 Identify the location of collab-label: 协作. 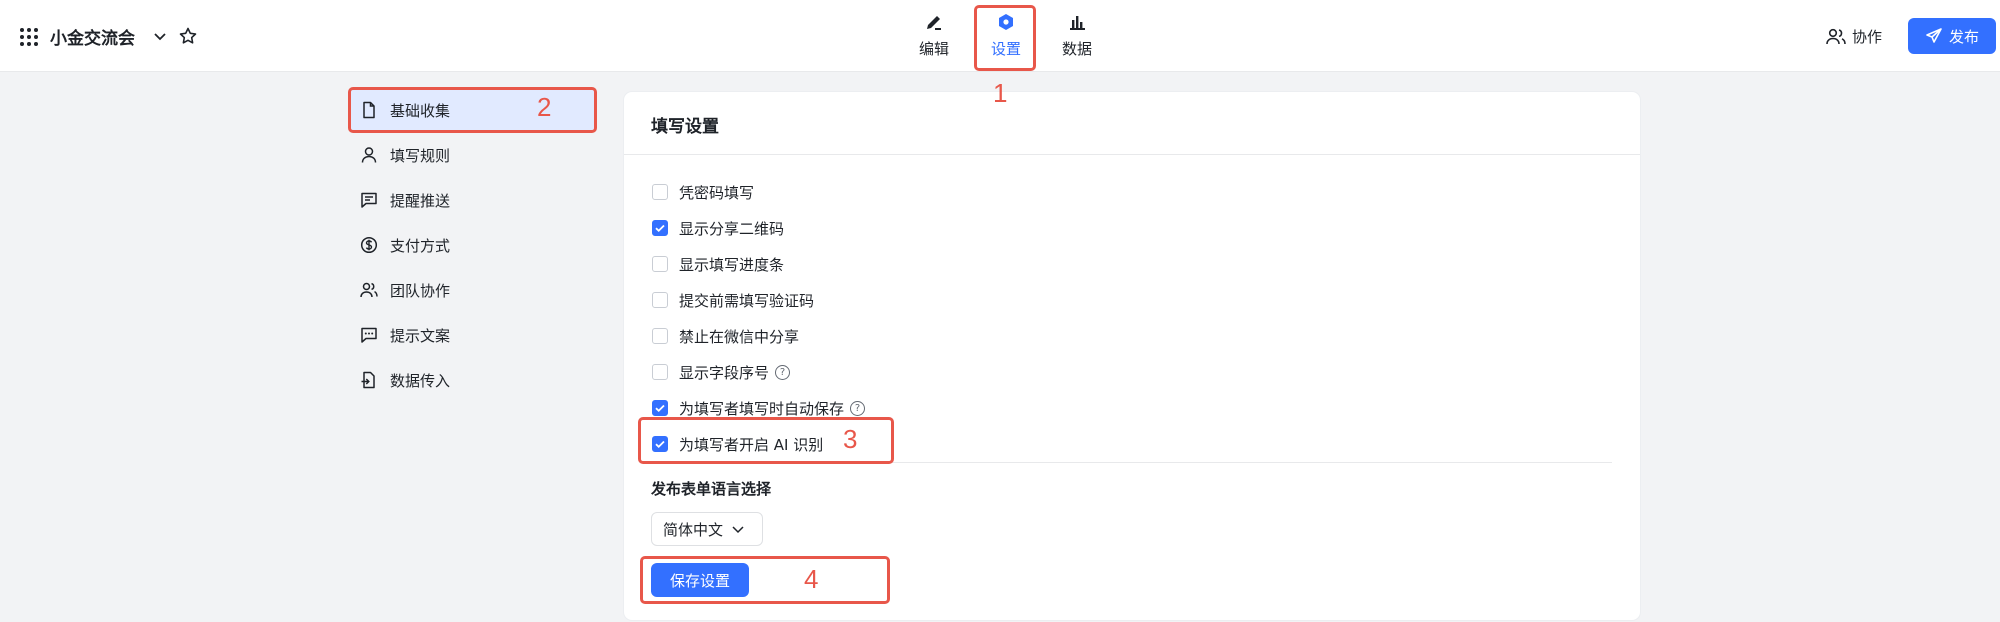
(1867, 37).